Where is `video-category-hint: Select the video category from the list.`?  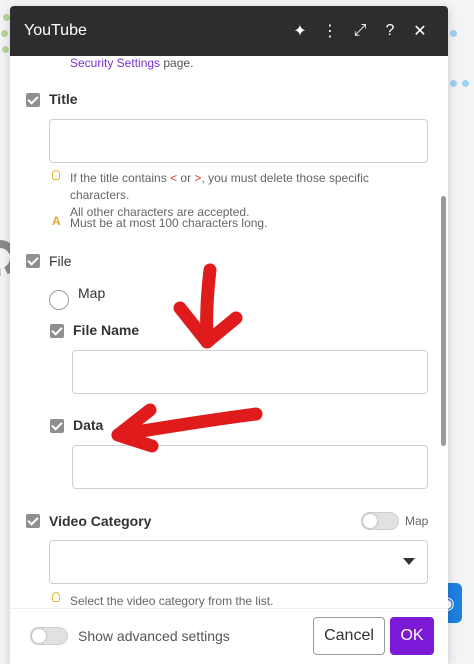 video-category-hint: Select the video category from the list. is located at coordinates (172, 601).